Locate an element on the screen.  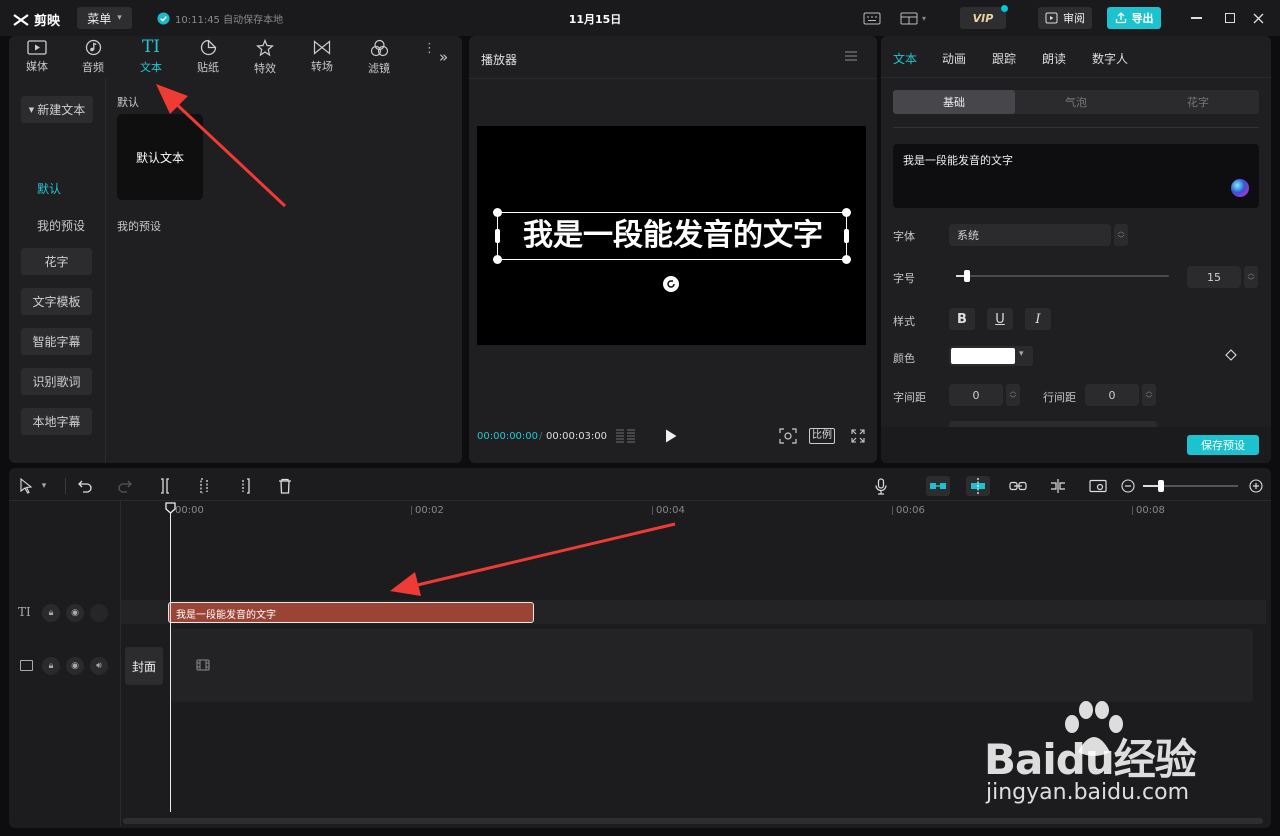
tab-effects: 特效 is located at coordinates (265, 57).